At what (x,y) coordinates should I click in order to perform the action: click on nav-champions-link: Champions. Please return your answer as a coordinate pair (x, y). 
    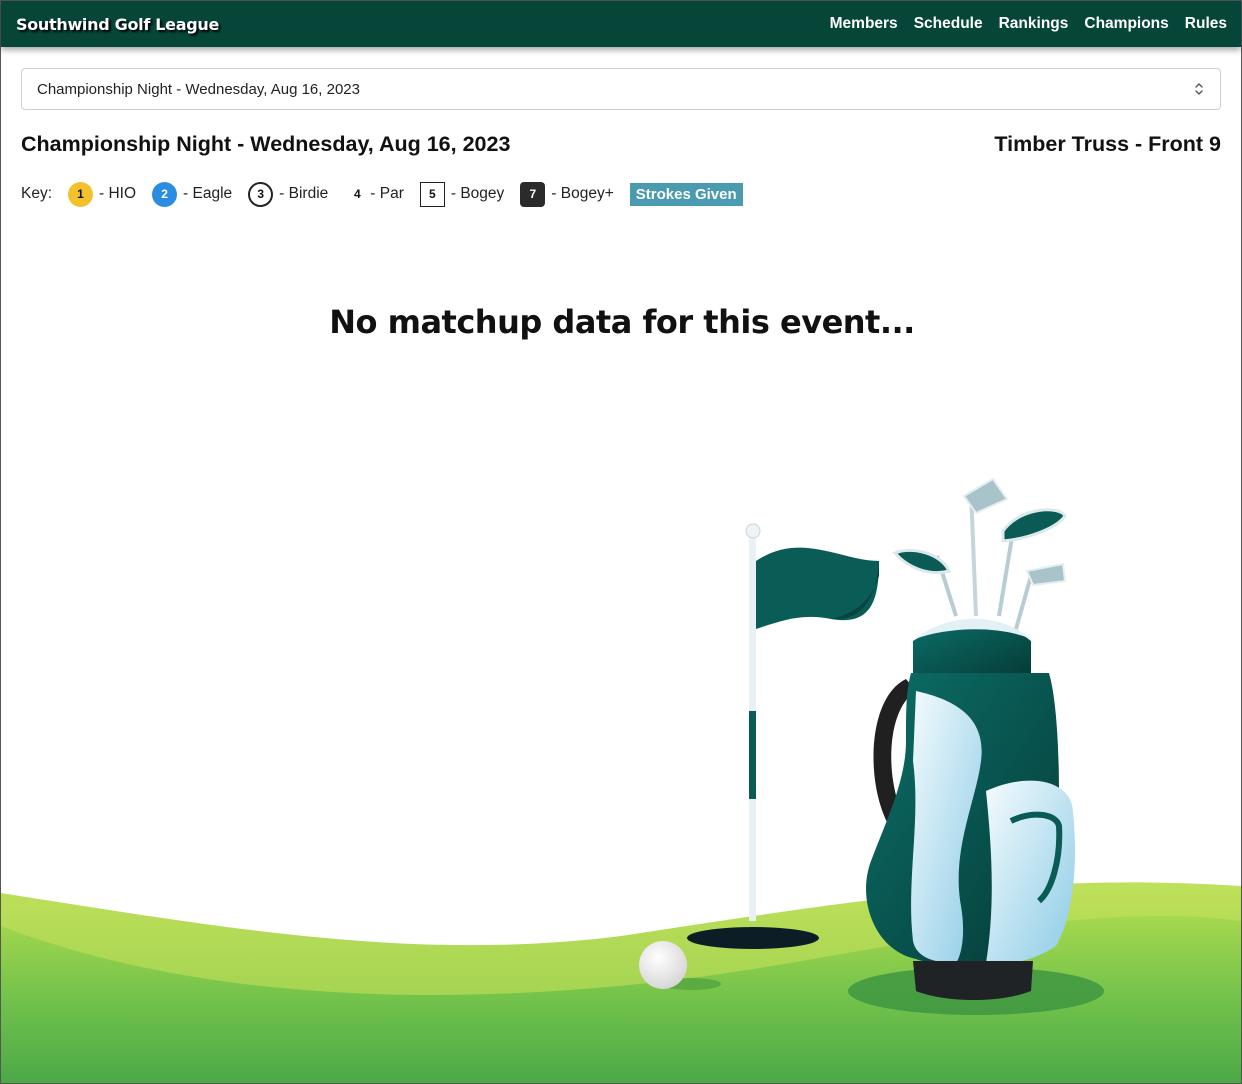
    Looking at the image, I should click on (1126, 24).